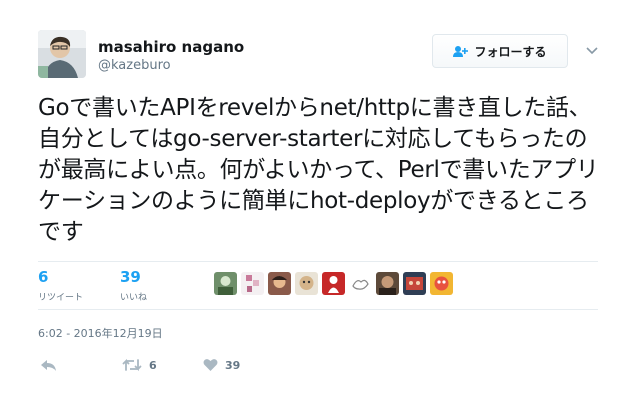  Describe the element at coordinates (318, 309) in the screenshot. I see `stats-divider-bottom` at that location.